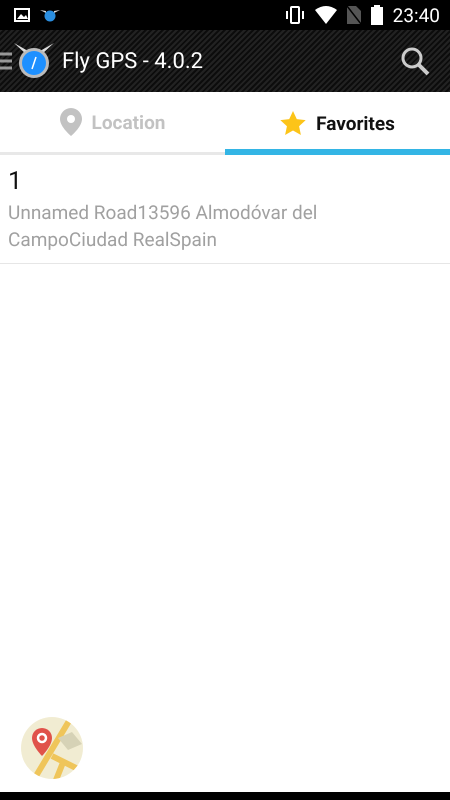 The height and width of the screenshot is (800, 450). Describe the element at coordinates (325, 15) in the screenshot. I see `wifi-icon` at that location.